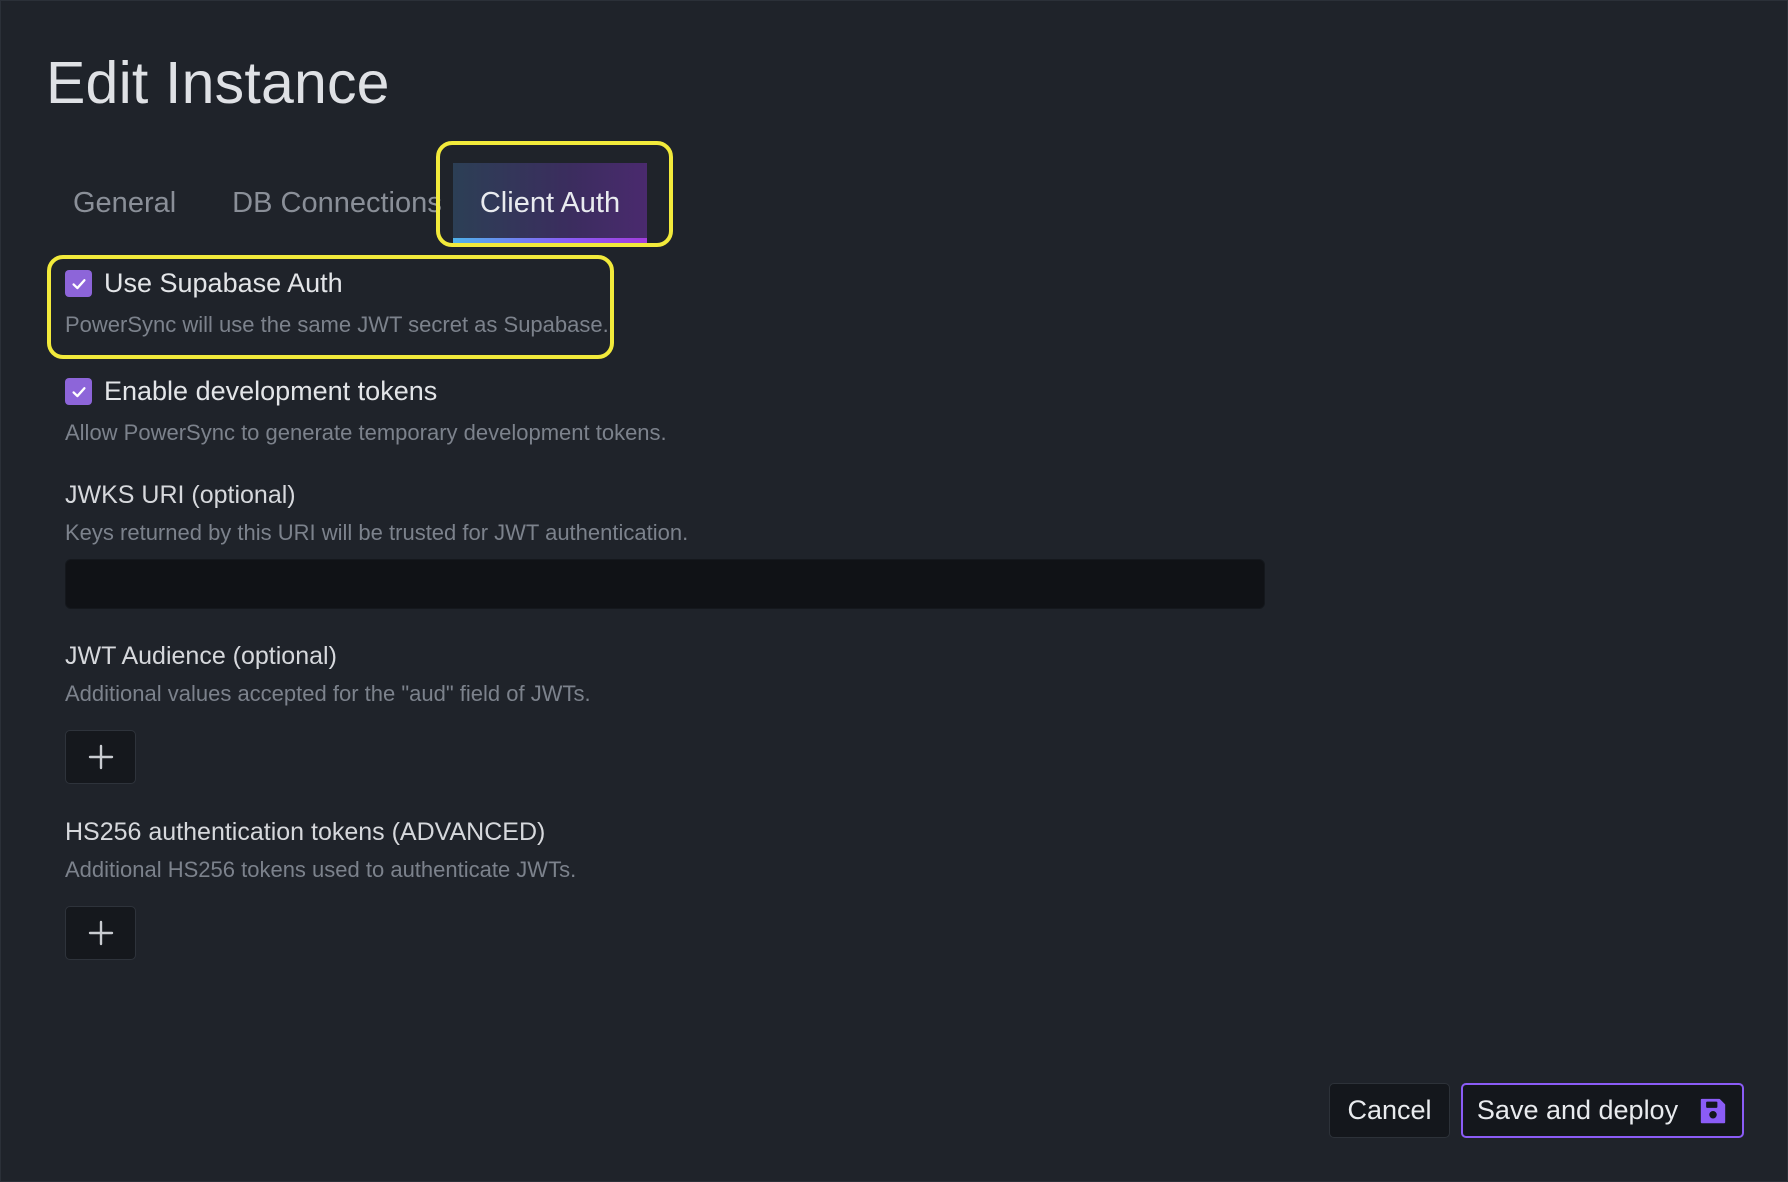 The height and width of the screenshot is (1182, 1788). Describe the element at coordinates (665, 584) in the screenshot. I see `jwks-uri-input` at that location.